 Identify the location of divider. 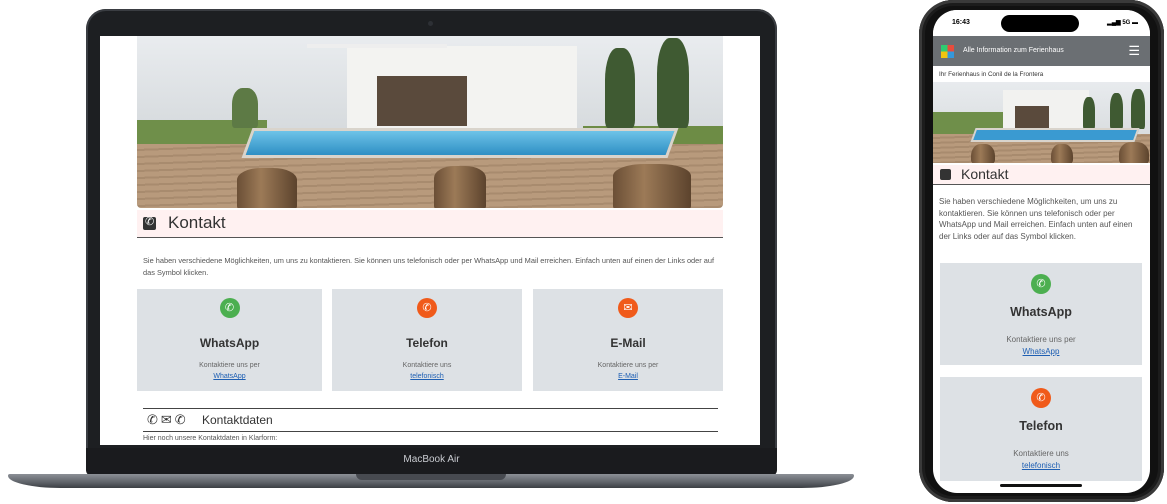
(430, 408).